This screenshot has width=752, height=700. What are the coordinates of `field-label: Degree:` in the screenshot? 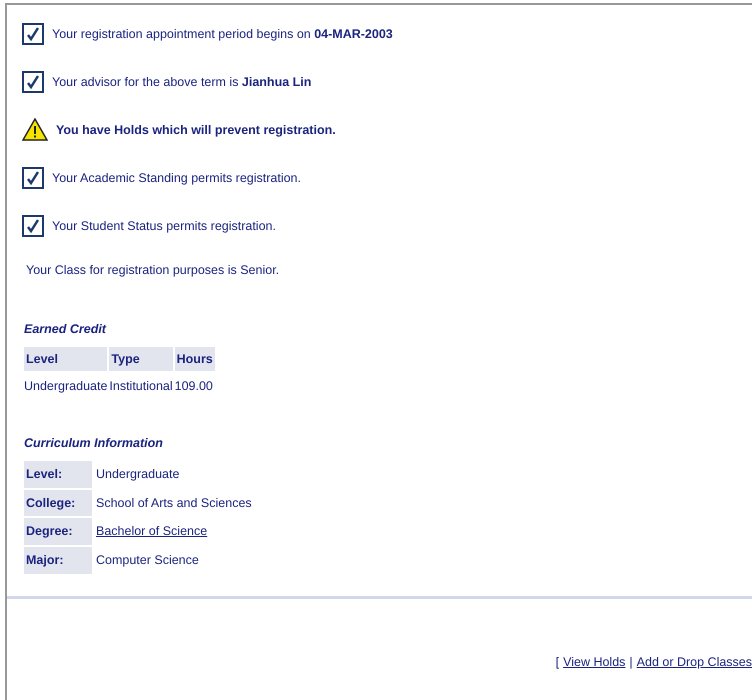 It's located at (58, 531).